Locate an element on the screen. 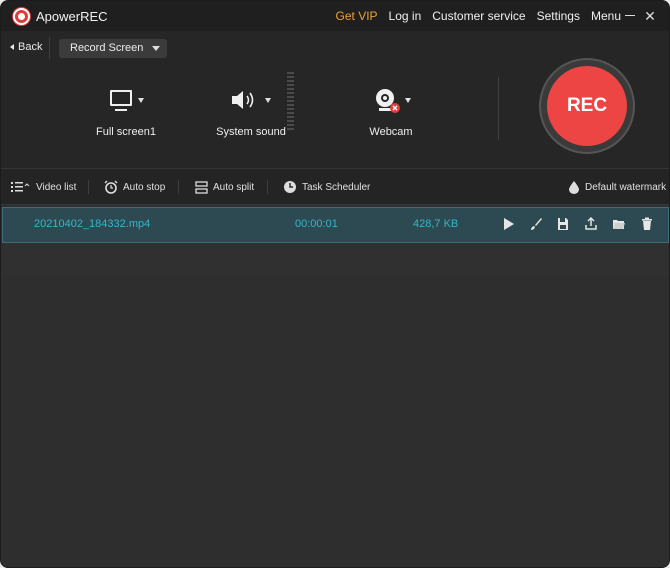 This screenshot has width=670, height=568. table-row: 20210402_184332.mp4 00:00:01 428,7 KB is located at coordinates (335, 225).